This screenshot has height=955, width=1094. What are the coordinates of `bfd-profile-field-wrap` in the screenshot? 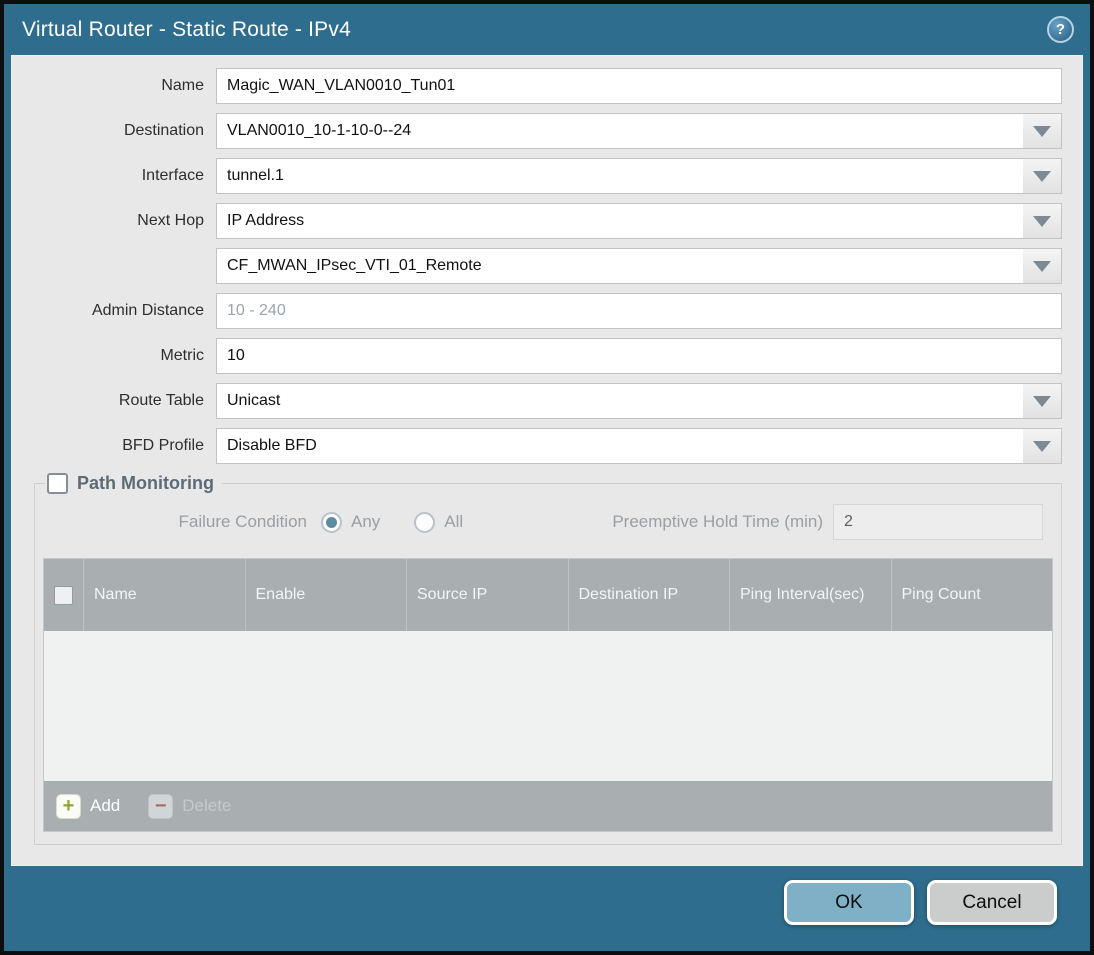 It's located at (639, 446).